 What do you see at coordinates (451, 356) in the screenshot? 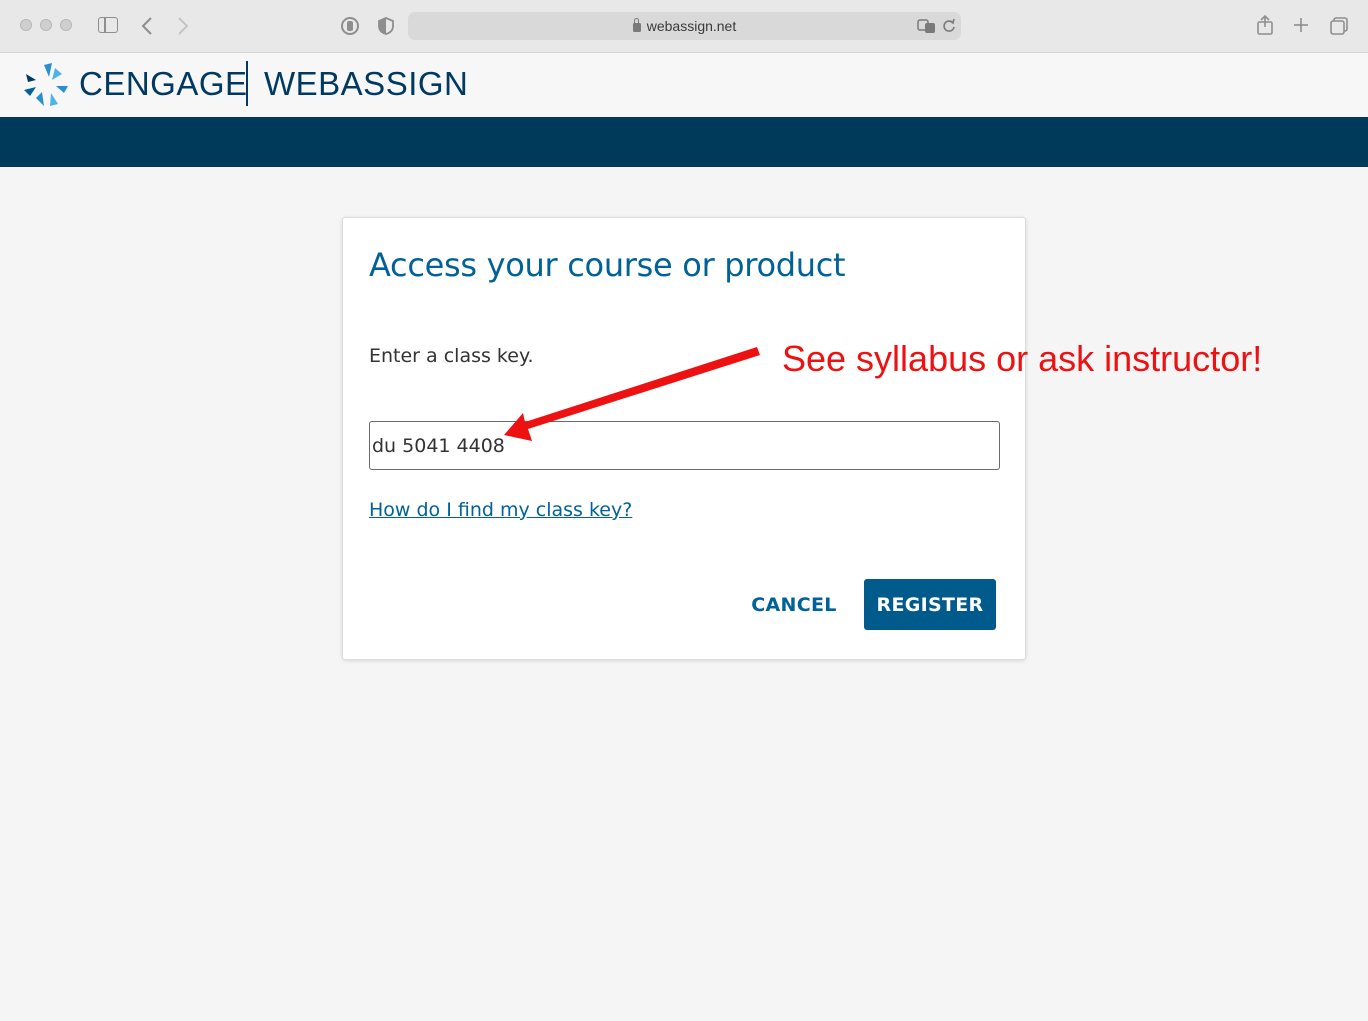
I see `class-key-prompt: Enter a class key.` at bounding box center [451, 356].